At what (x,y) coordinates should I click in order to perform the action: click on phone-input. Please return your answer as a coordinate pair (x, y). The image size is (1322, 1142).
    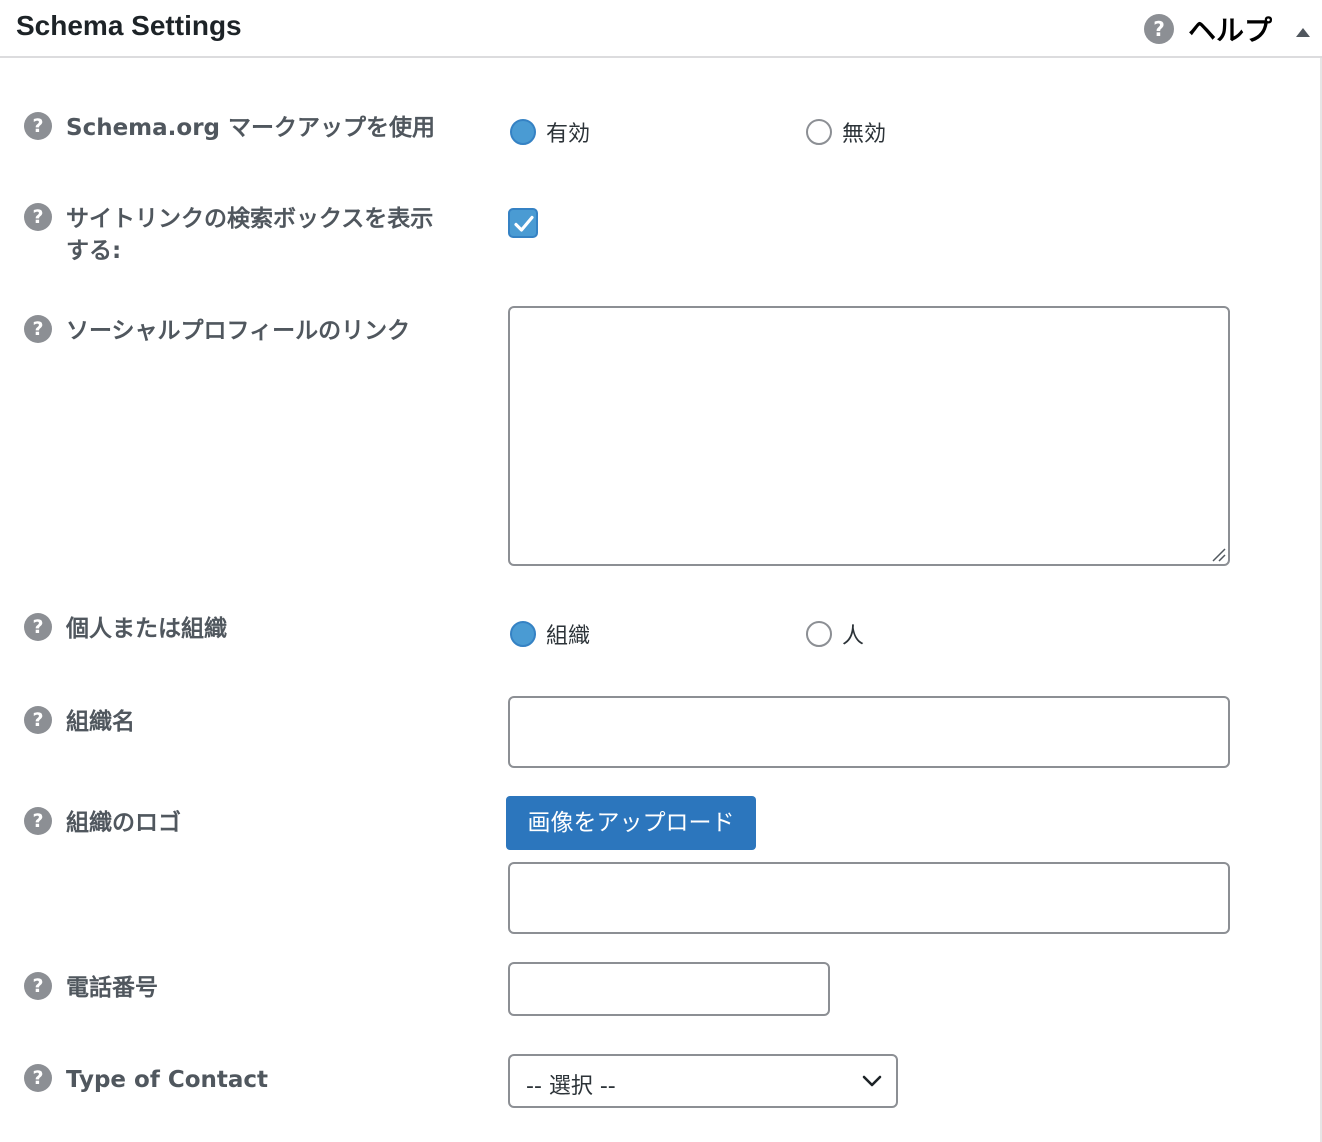
    Looking at the image, I should click on (669, 989).